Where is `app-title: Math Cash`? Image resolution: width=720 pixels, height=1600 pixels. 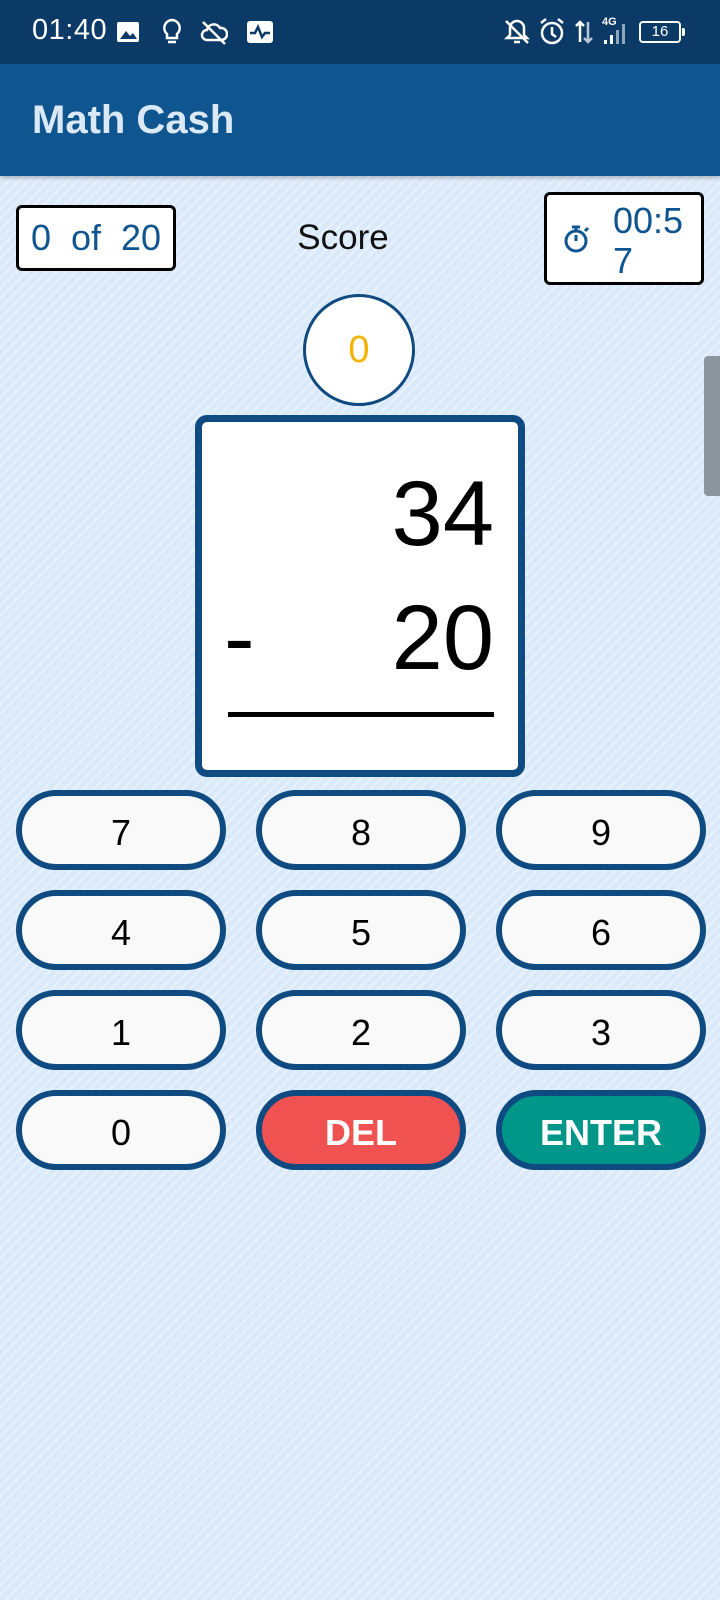
app-title: Math Cash is located at coordinates (133, 120).